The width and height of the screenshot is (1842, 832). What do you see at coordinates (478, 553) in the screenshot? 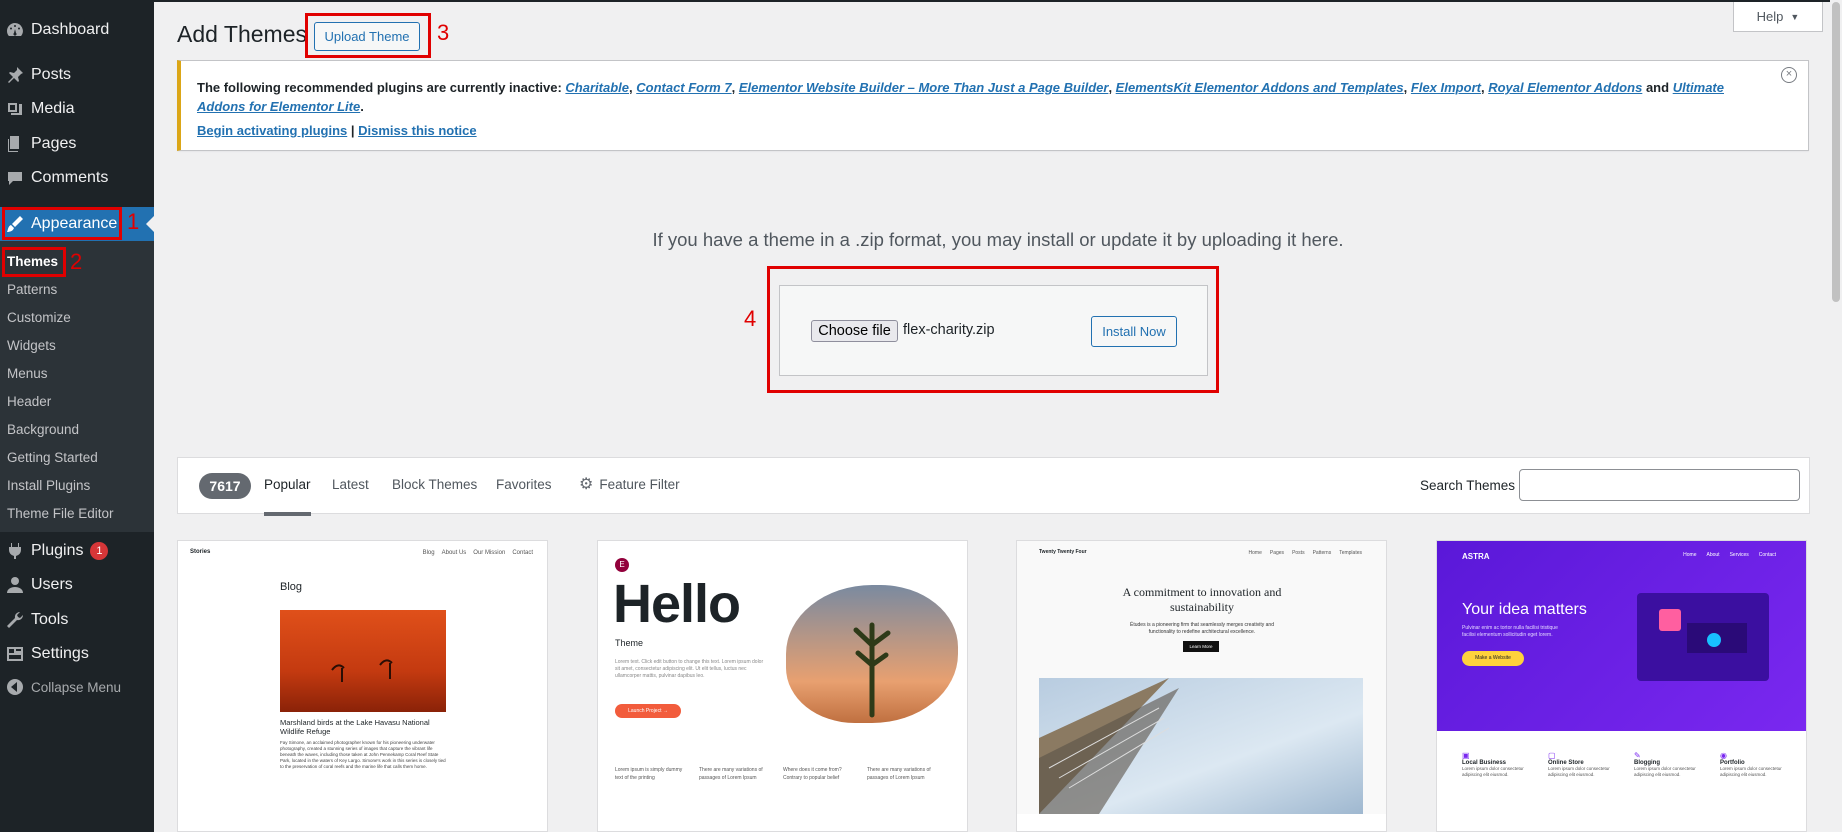
I see `stories-nav: Blog About Us Our Mission Contact` at bounding box center [478, 553].